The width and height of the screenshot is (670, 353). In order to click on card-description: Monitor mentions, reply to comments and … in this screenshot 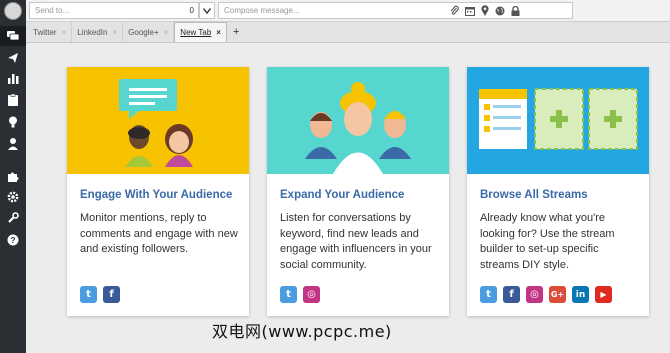, I will do `click(159, 233)`.